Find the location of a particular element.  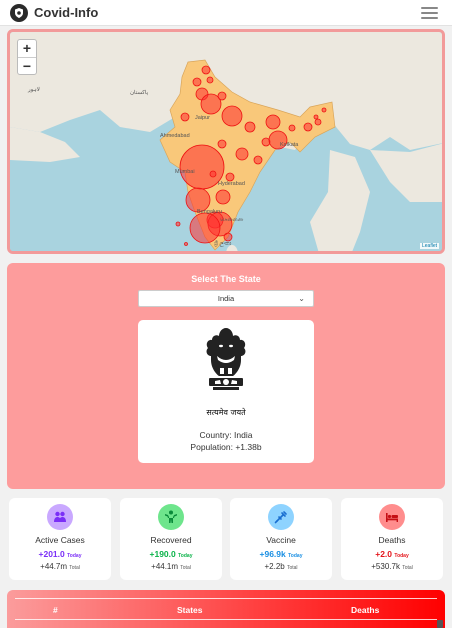

zoom-in-button: + is located at coordinates (27, 48).